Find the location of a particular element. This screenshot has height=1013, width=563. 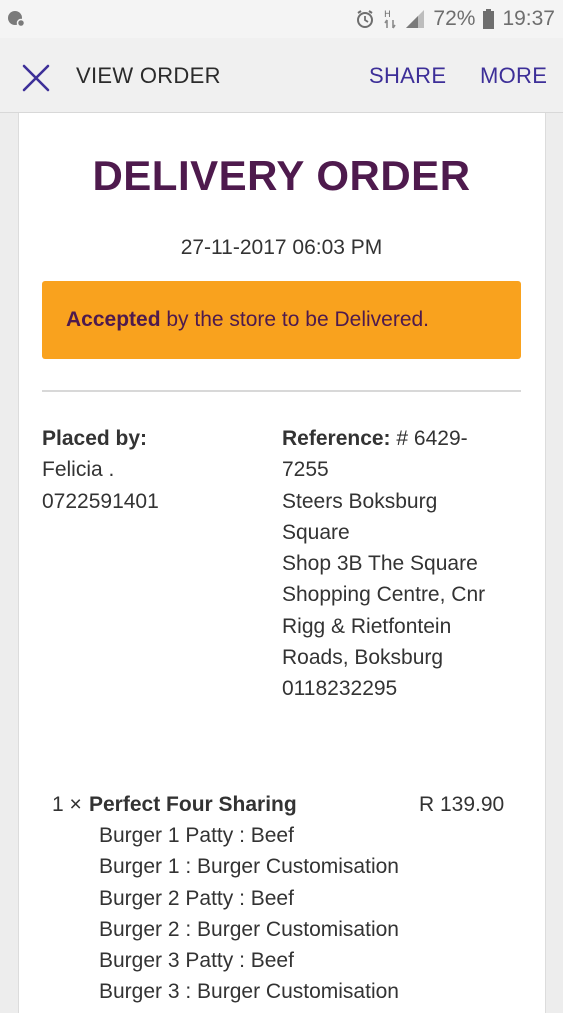

reference-number-part2: 7255 is located at coordinates (305, 470).